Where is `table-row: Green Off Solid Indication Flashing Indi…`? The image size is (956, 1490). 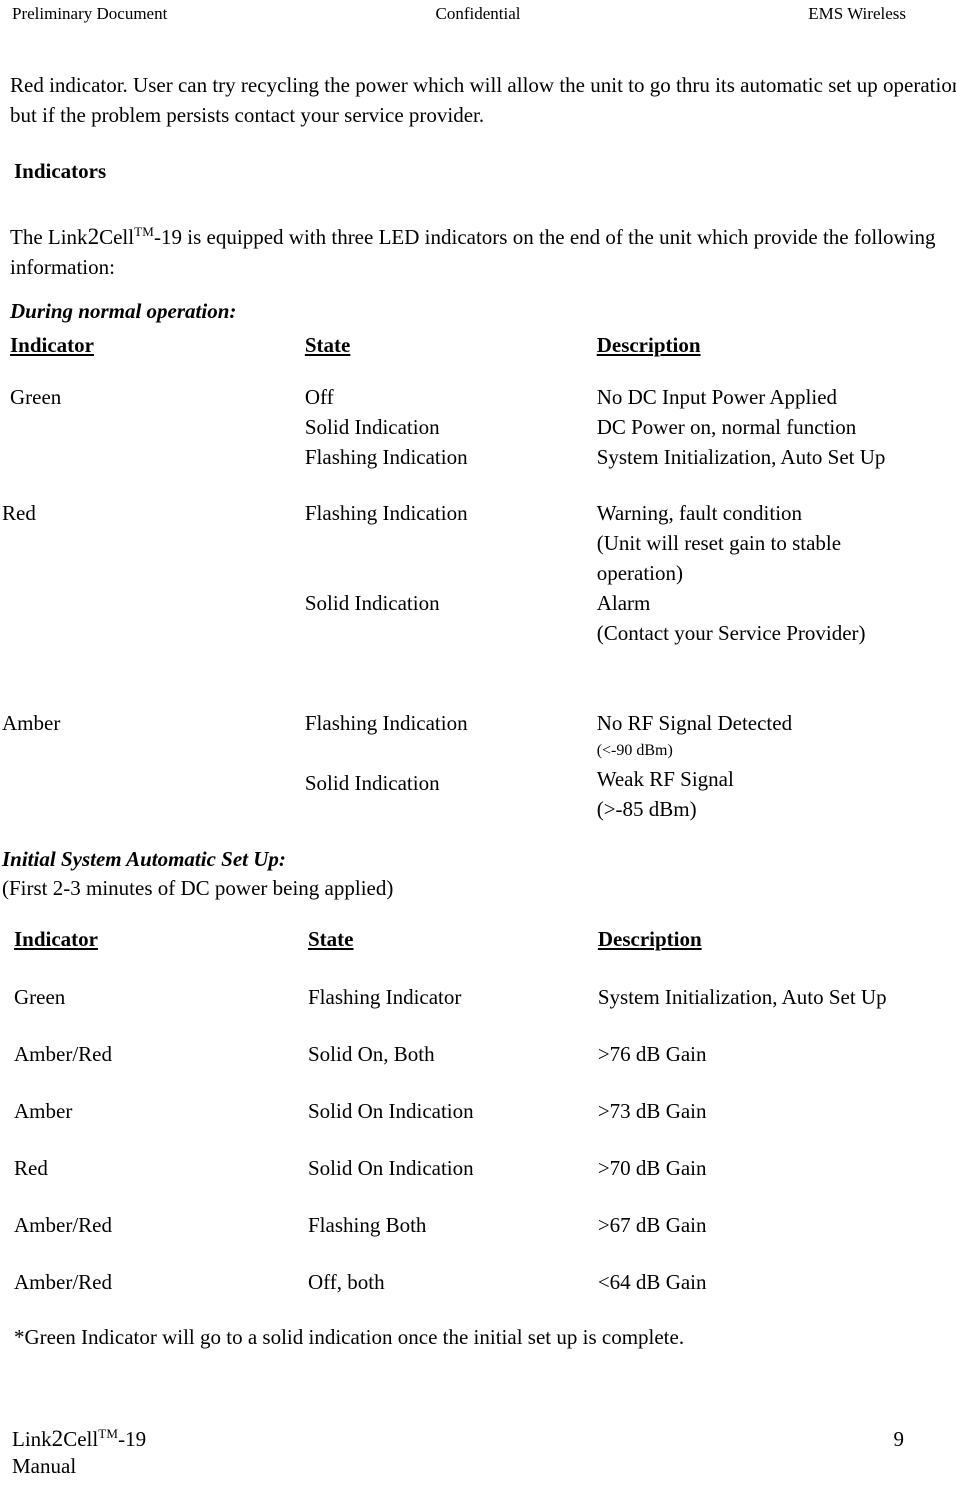 table-row: Green Off Solid Indication Flashing Indi… is located at coordinates (478, 427).